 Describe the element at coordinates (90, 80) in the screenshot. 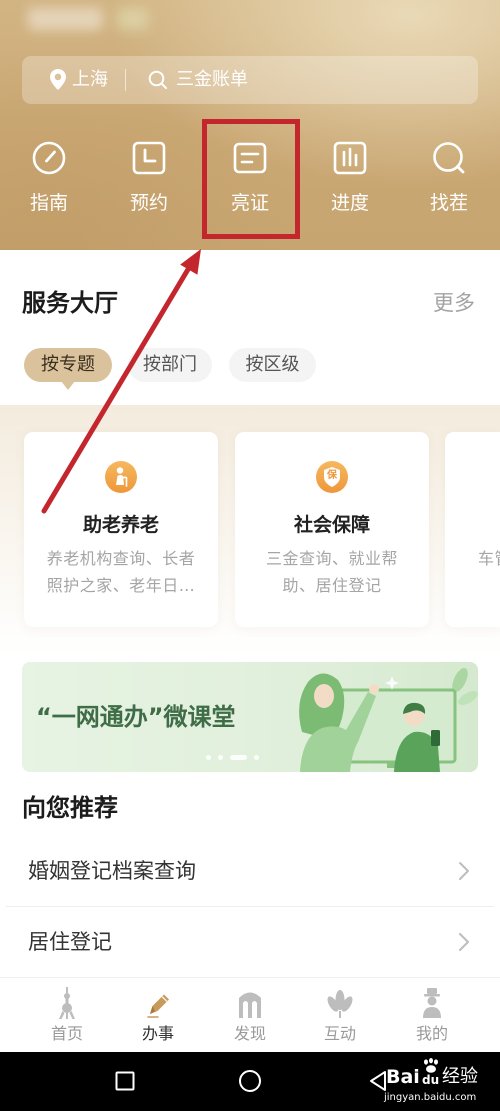

I see `location-label: 上海` at that location.